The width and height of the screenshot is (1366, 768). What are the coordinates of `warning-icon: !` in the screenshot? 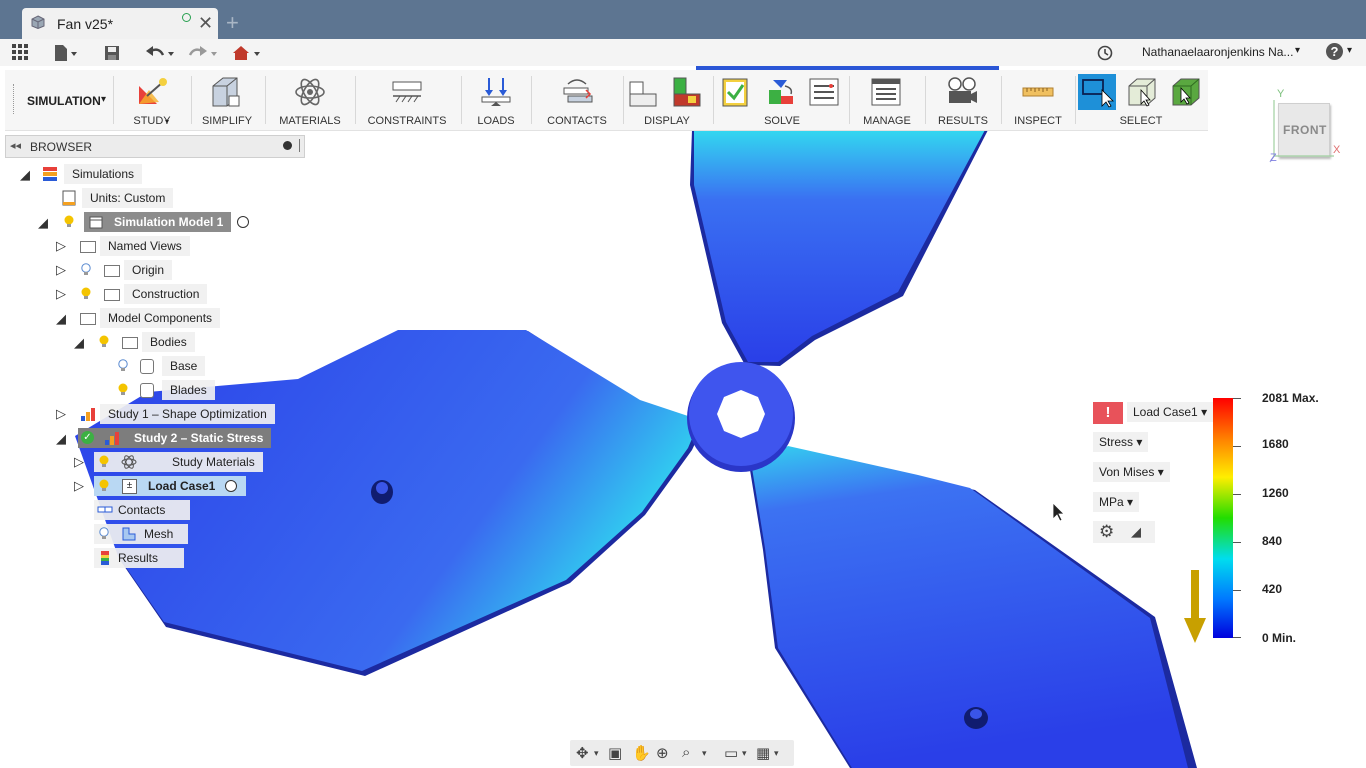 It's located at (1108, 413).